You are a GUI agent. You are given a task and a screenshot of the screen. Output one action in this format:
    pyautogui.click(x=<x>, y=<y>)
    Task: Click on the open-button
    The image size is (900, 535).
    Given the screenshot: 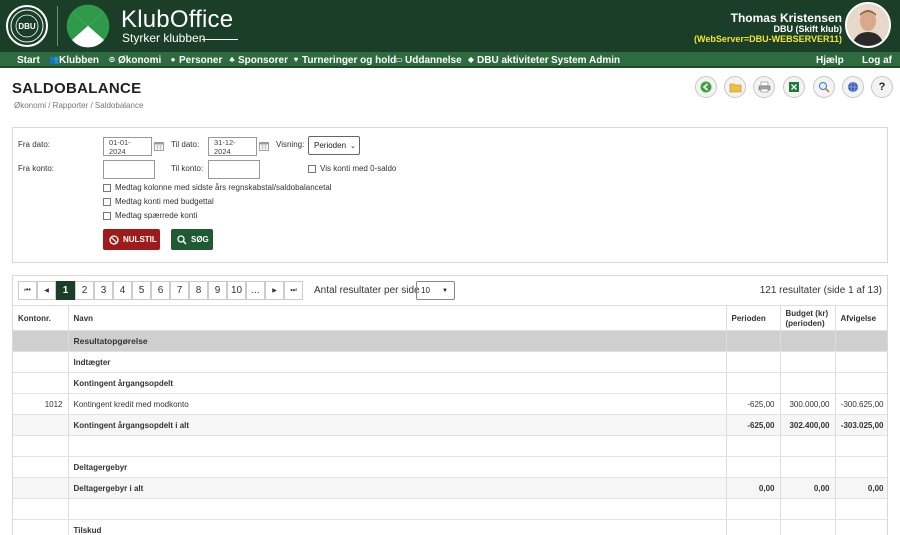 What is the action you would take?
    pyautogui.click(x=735, y=87)
    